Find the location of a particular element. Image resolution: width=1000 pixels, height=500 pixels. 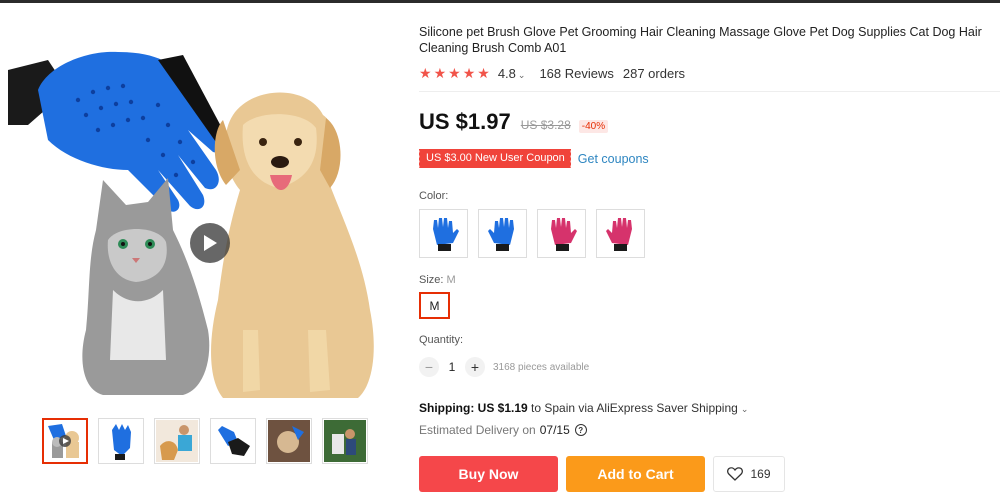

delivery-date: 07/15 is located at coordinates (554, 430).